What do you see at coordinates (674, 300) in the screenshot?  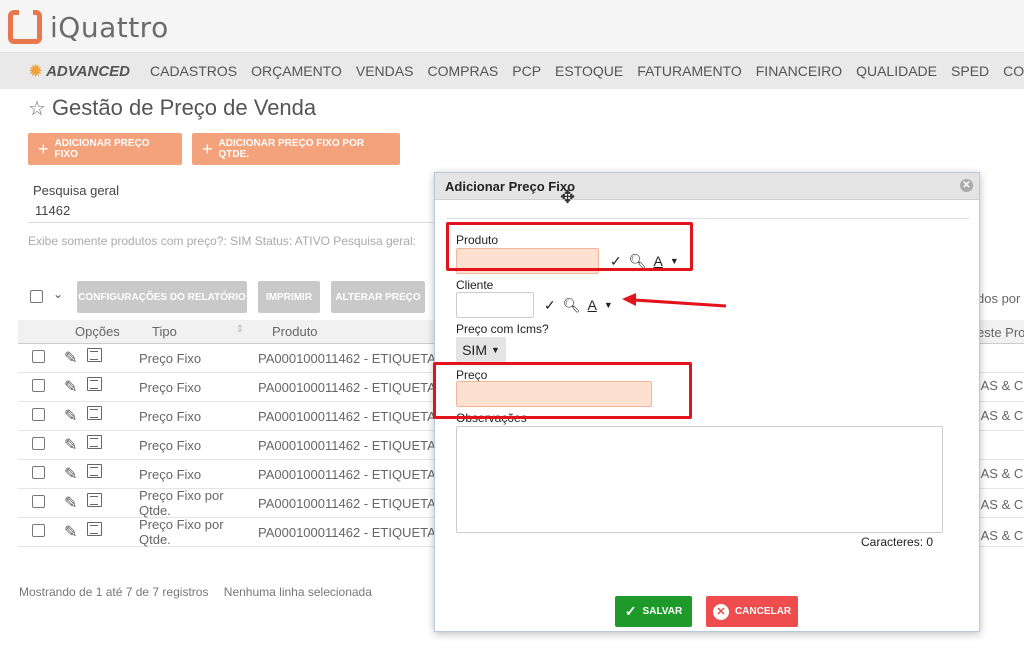 I see `annotation-arrow` at bounding box center [674, 300].